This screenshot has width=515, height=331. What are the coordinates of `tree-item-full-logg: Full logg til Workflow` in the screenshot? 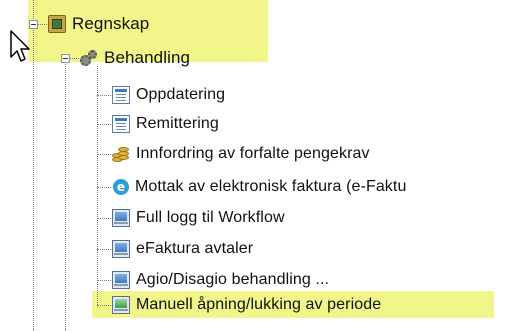 It's located at (198, 218).